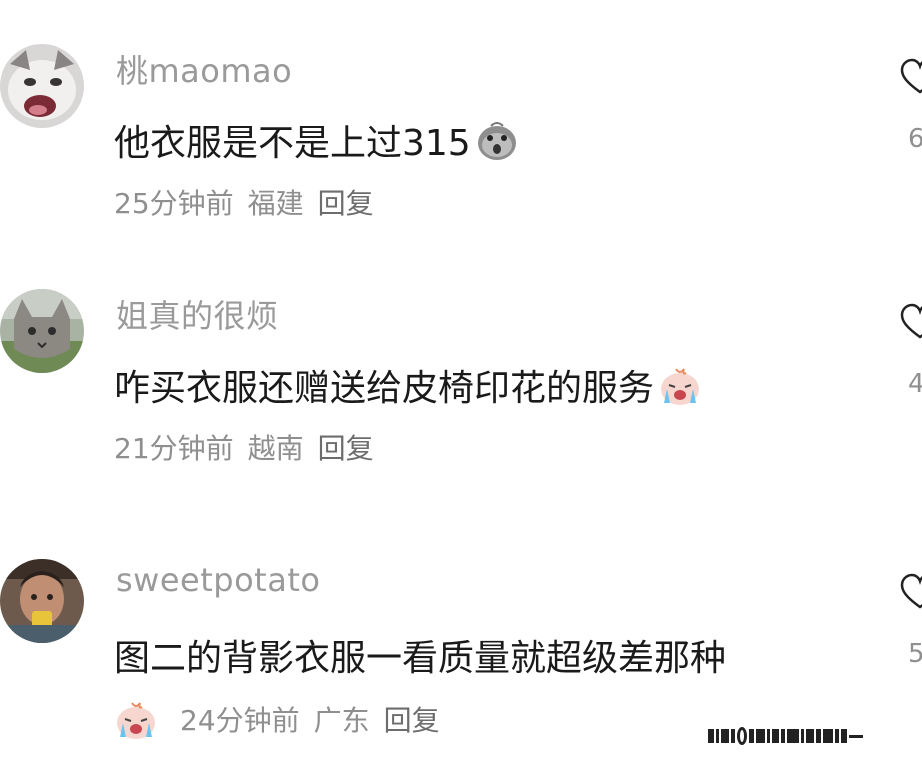  I want to click on comment-meta: 24分钟前 广东 回复, so click(277, 719).